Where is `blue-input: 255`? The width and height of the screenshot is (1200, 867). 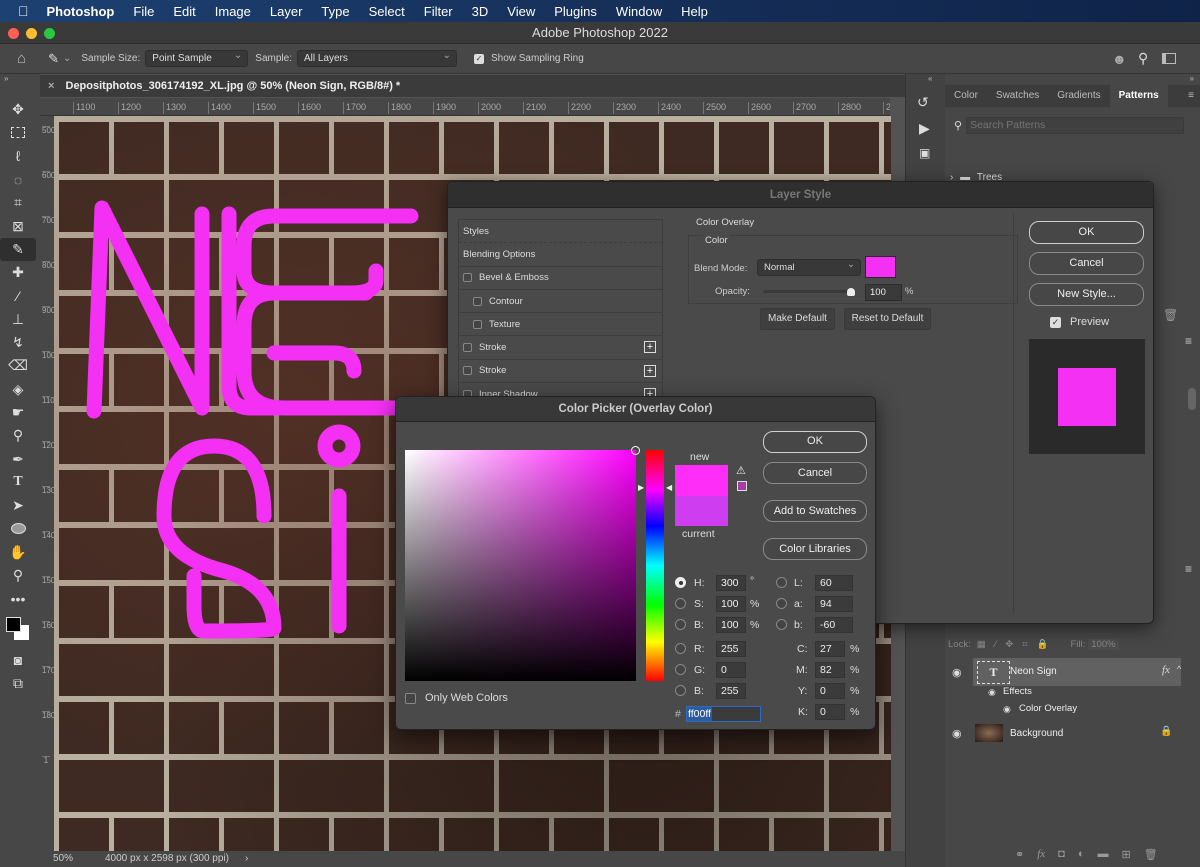 blue-input: 255 is located at coordinates (731, 691).